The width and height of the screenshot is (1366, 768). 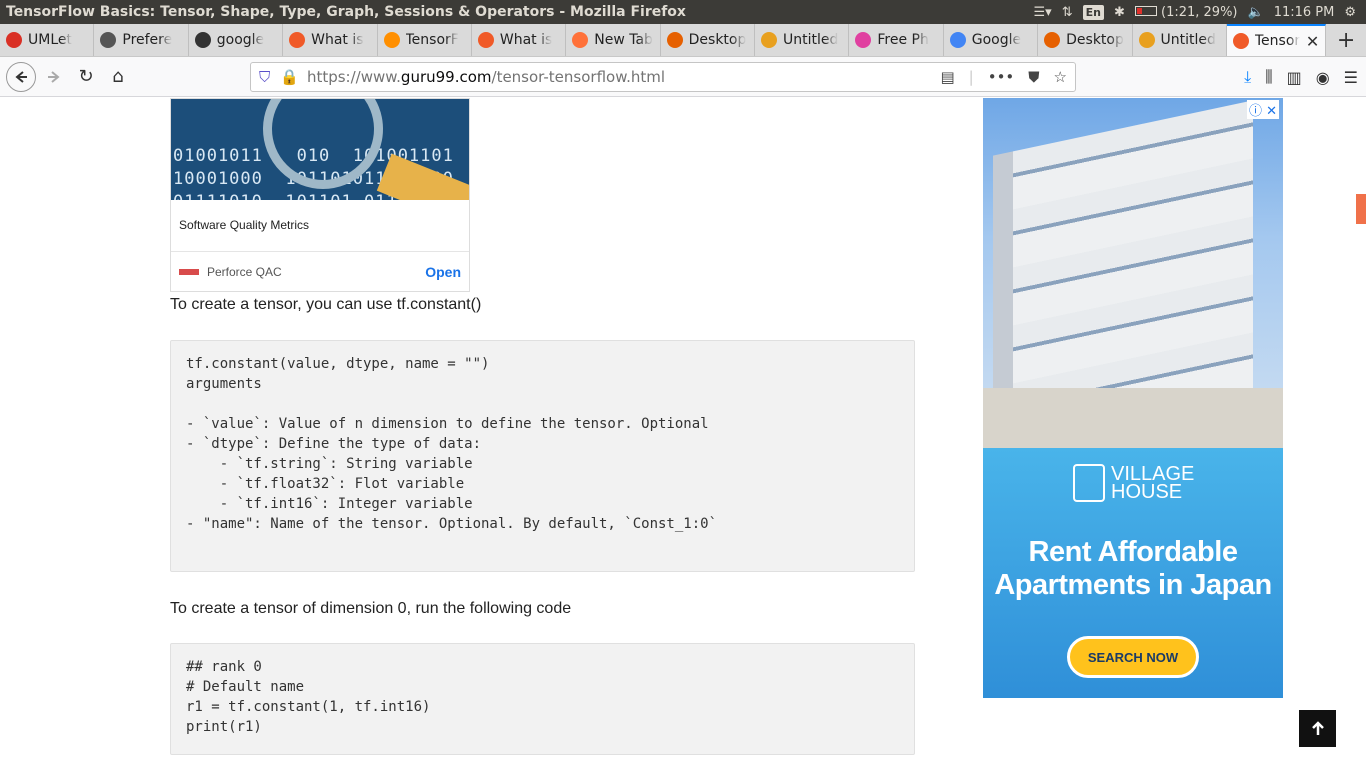 What do you see at coordinates (54, 77) in the screenshot?
I see `forward-arrow-icon` at bounding box center [54, 77].